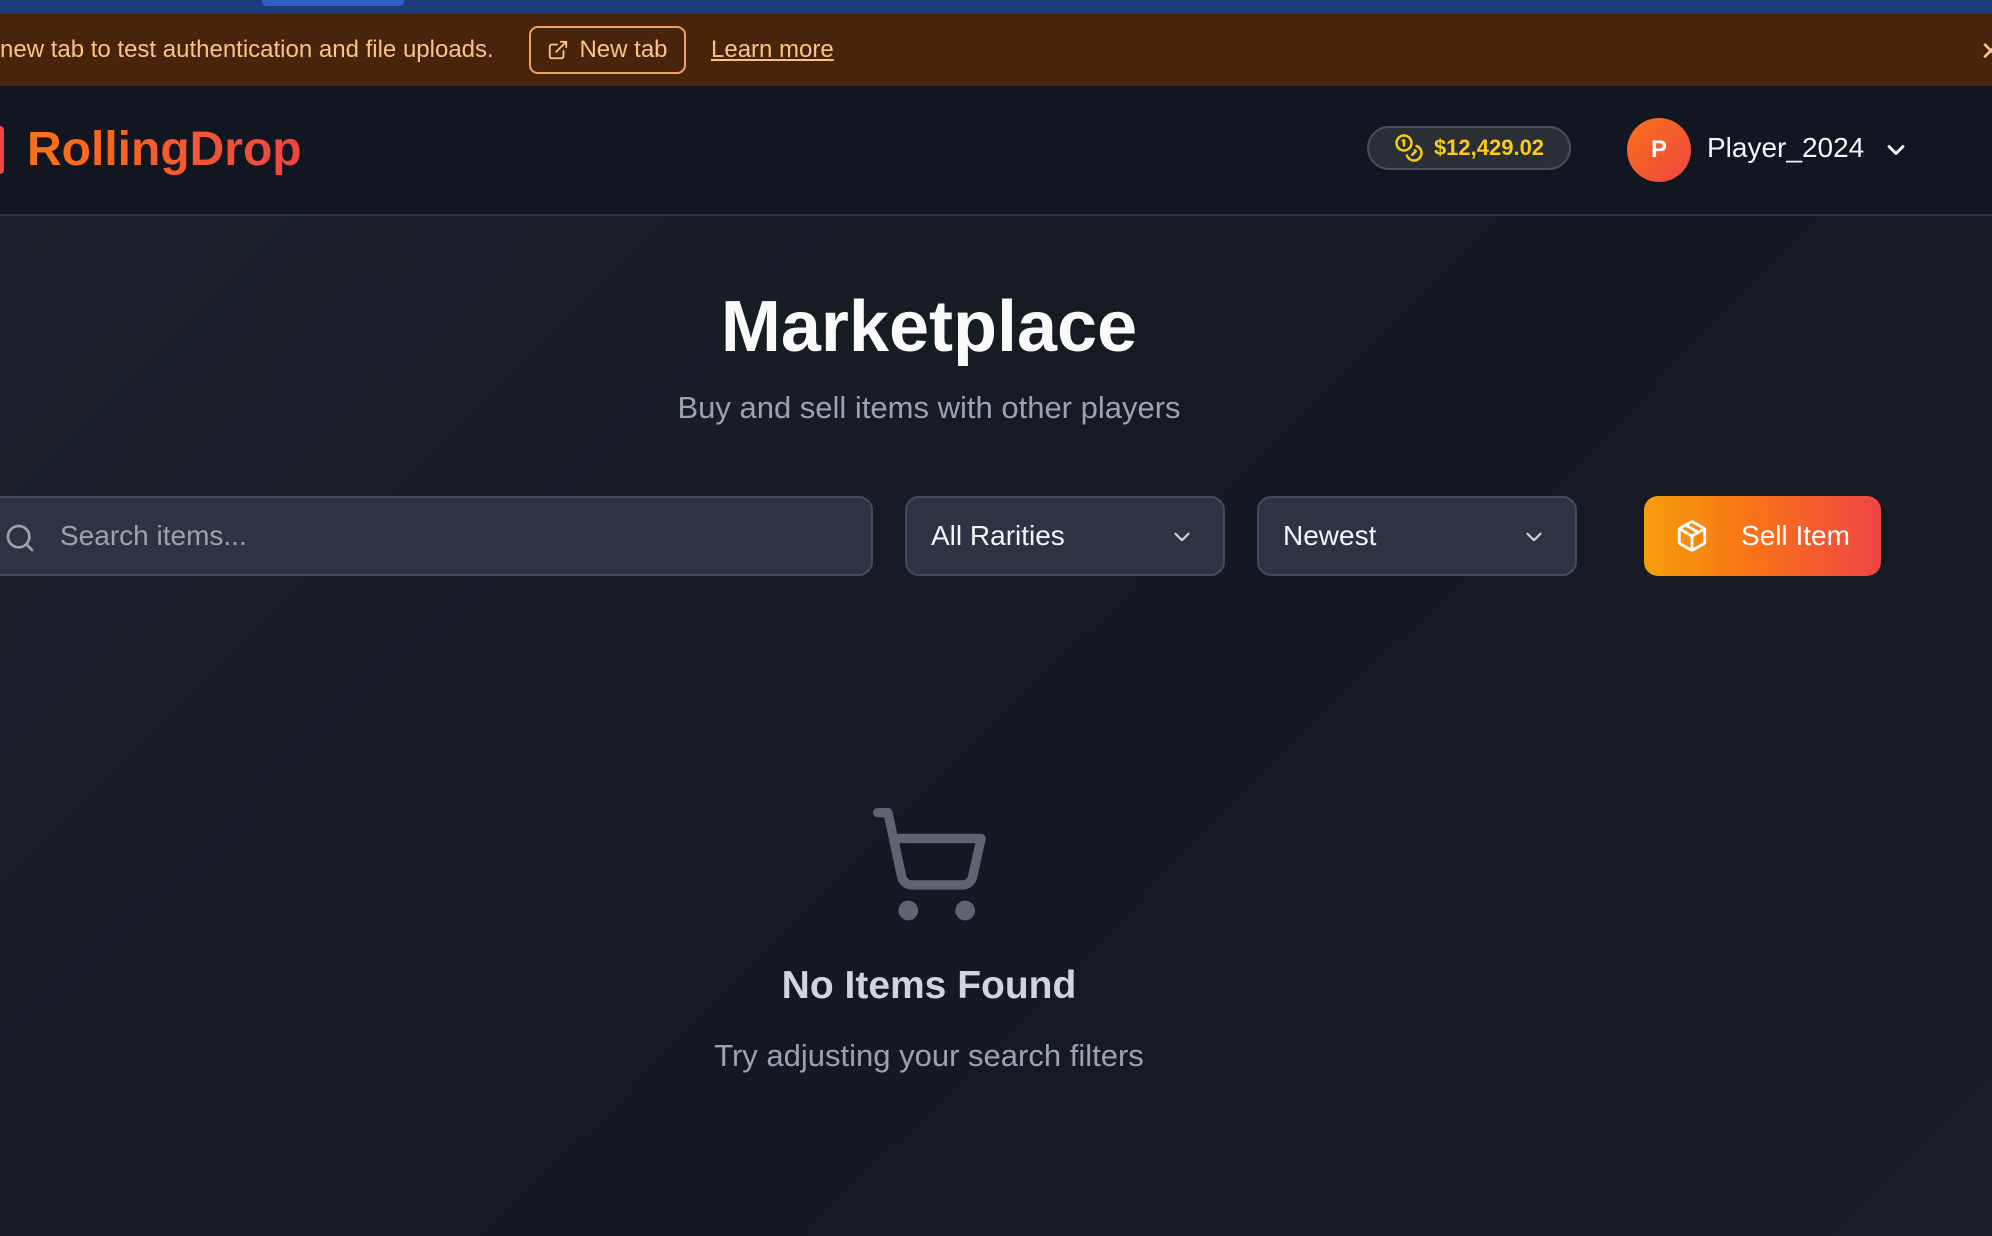 The width and height of the screenshot is (1992, 1236). I want to click on brand-logo: RollingDrop, so click(164, 149).